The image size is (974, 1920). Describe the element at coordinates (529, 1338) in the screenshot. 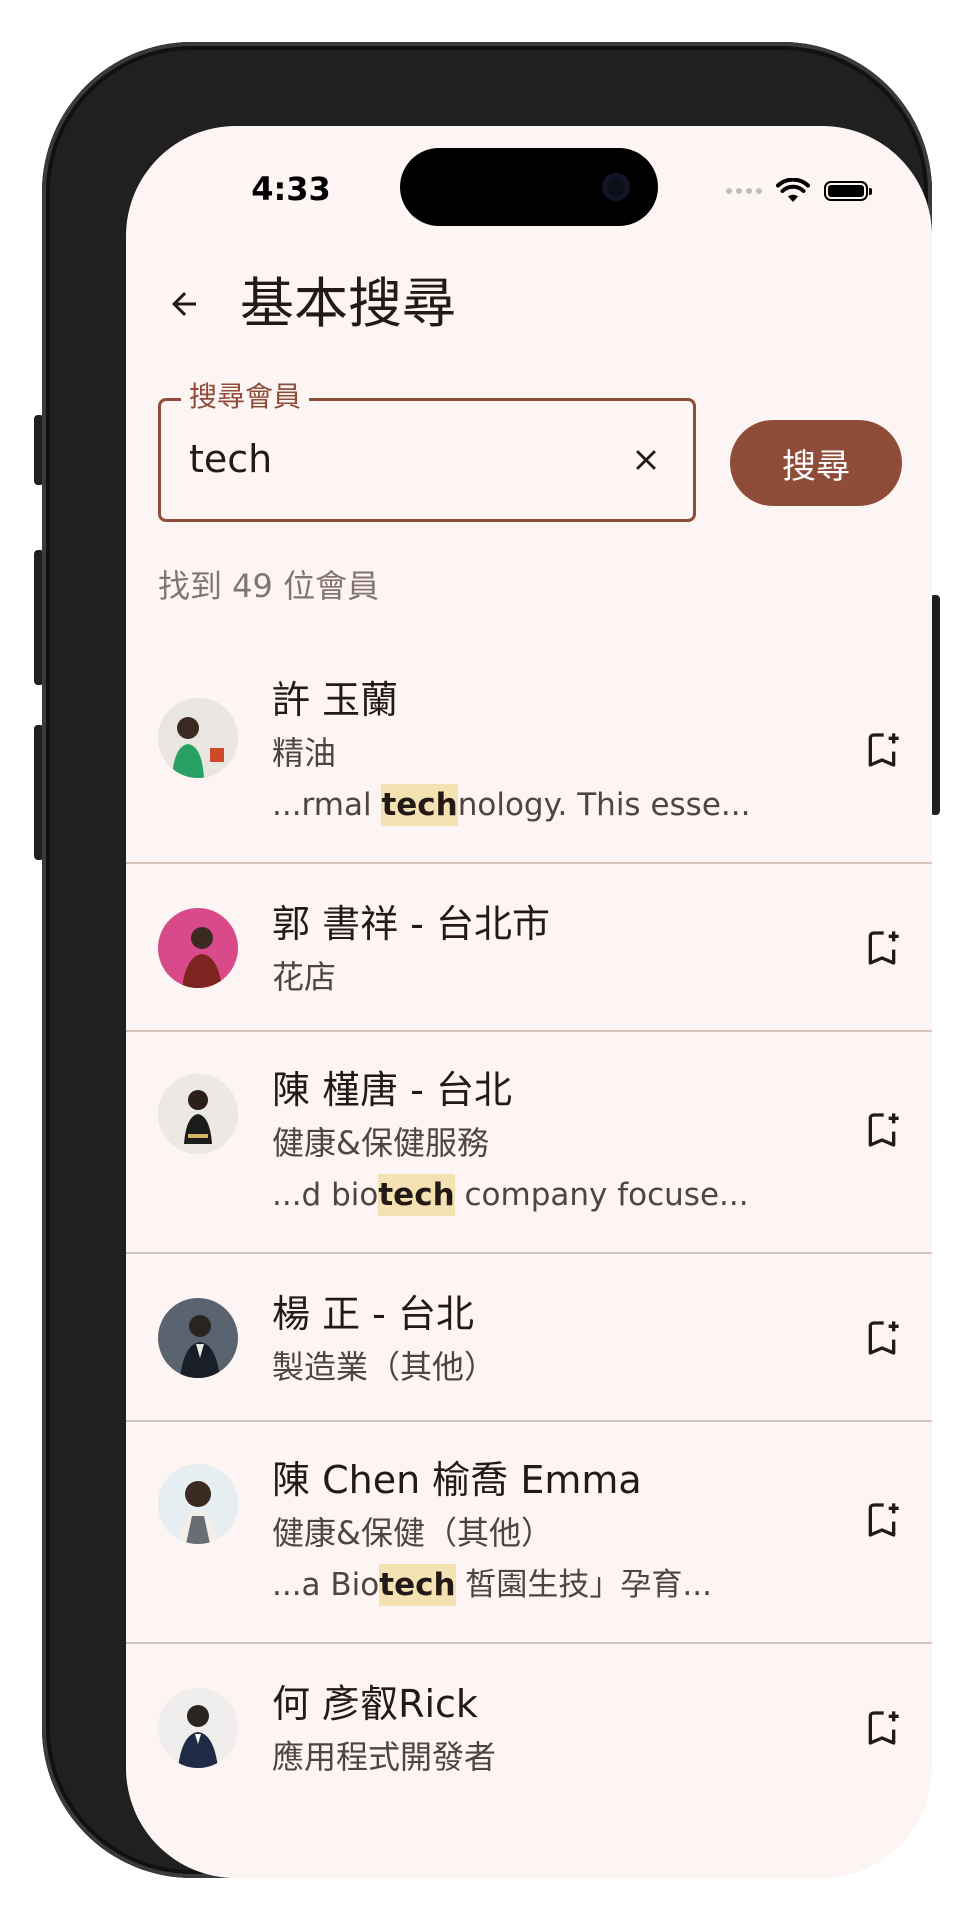

I see `list-item: 楊 正 - 台北 製造業（其他）` at that location.